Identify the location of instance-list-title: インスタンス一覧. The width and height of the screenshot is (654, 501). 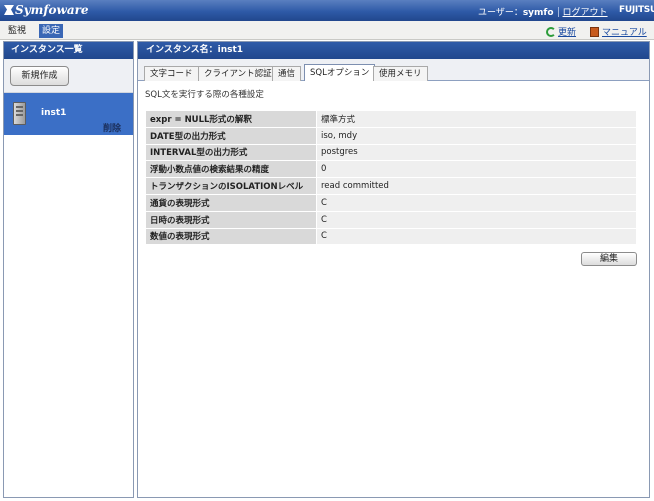
(68, 50).